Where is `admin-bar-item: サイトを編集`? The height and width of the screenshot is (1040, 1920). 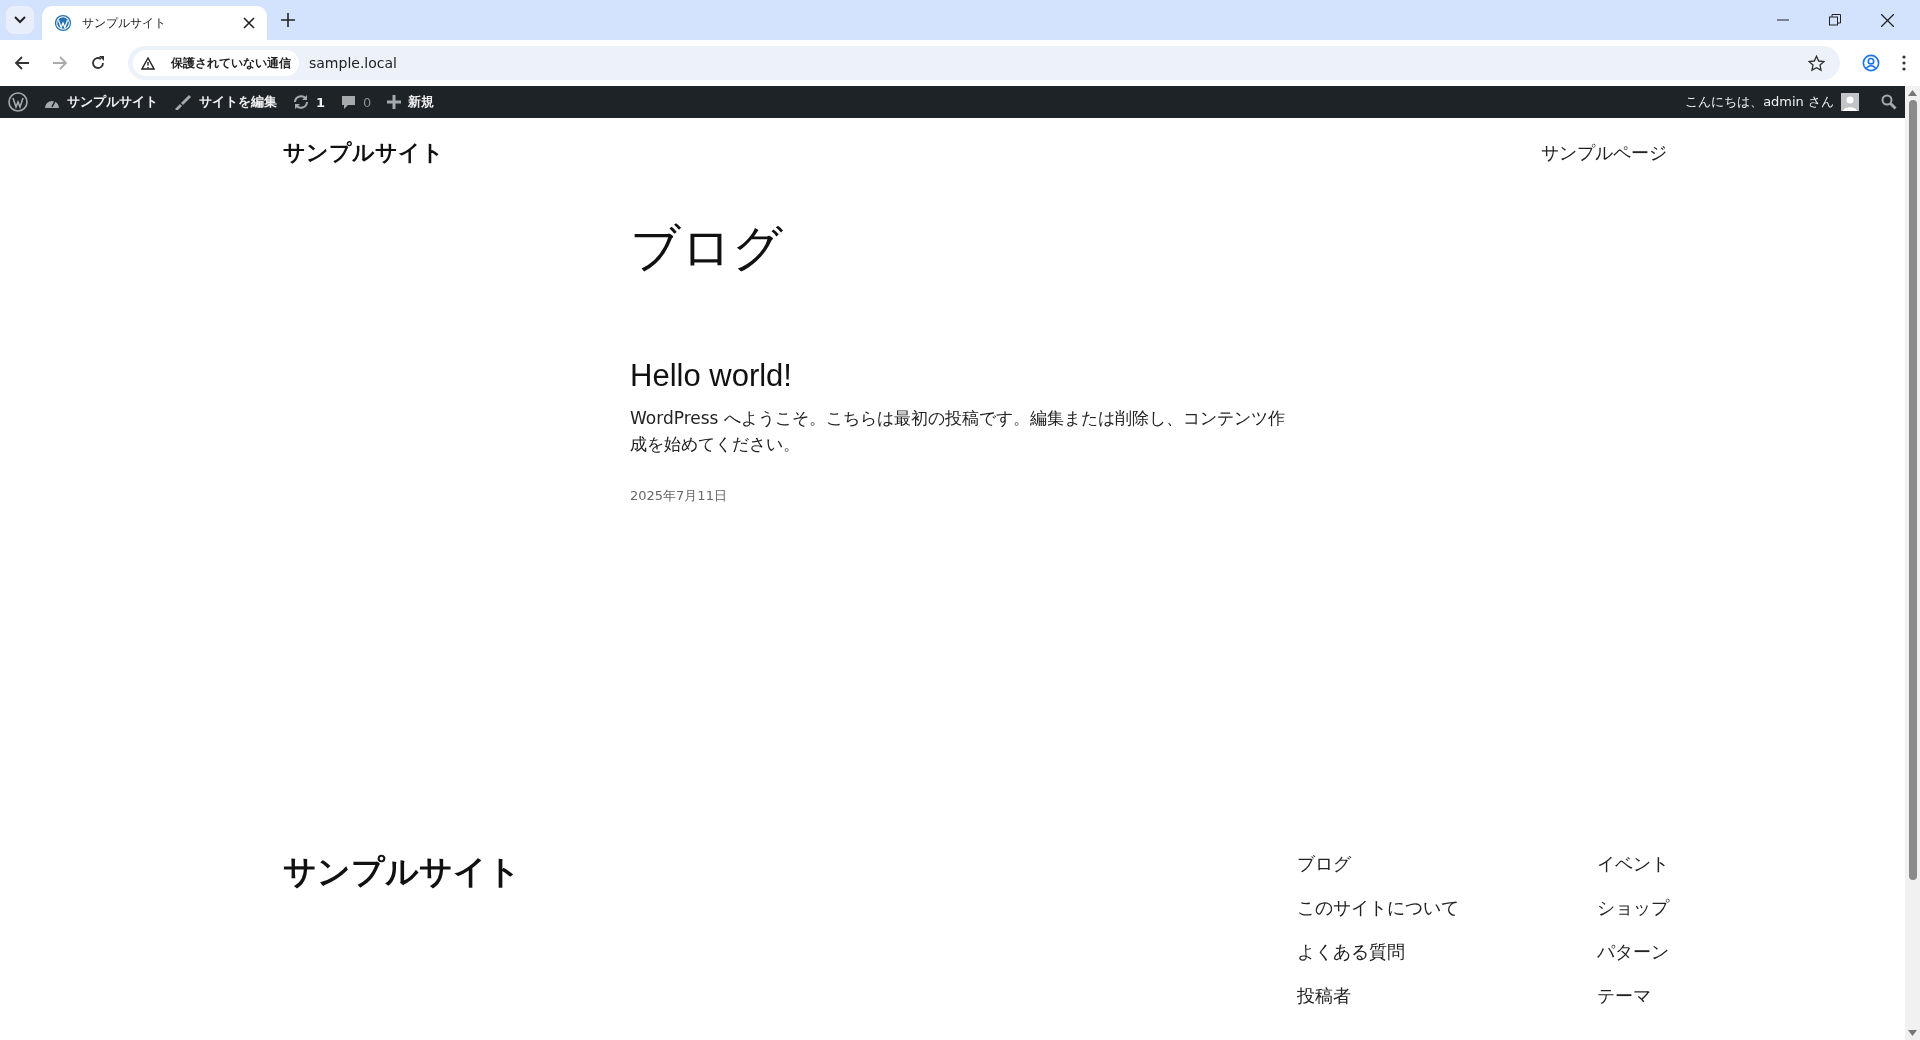 admin-bar-item: サイトを編集 is located at coordinates (225, 102).